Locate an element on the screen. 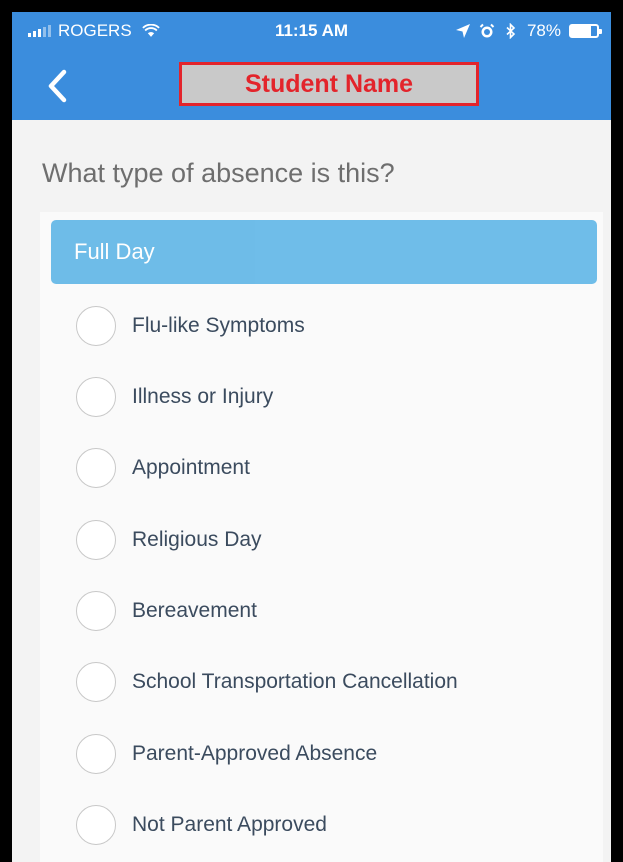 Image resolution: width=623 pixels, height=862 pixels. option-label: Not Parent Approved is located at coordinates (229, 824).